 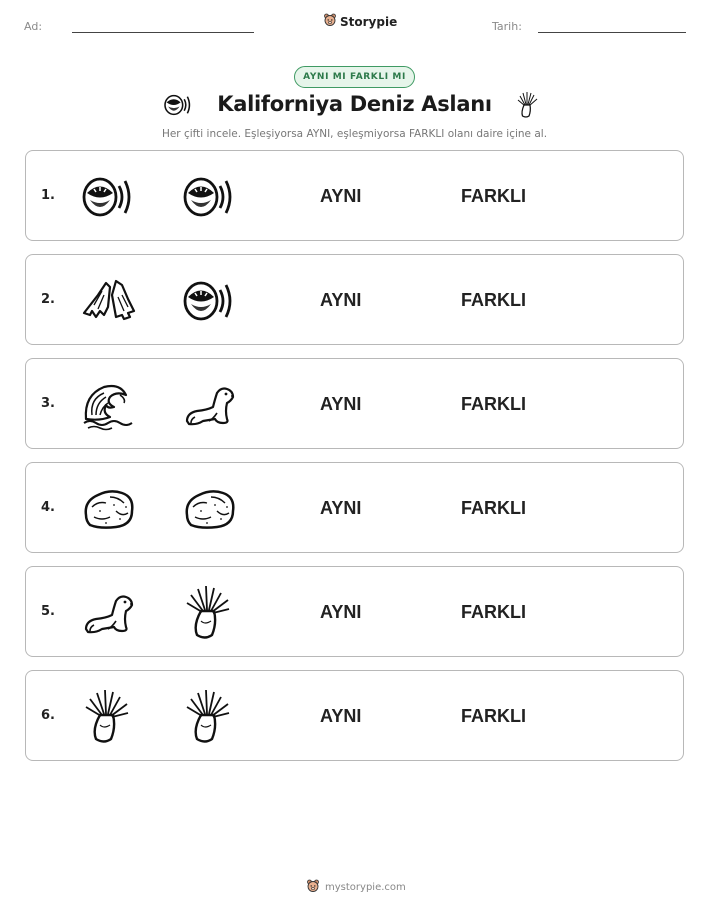 I want to click on footer: mystorypie.com, so click(x=356, y=887).